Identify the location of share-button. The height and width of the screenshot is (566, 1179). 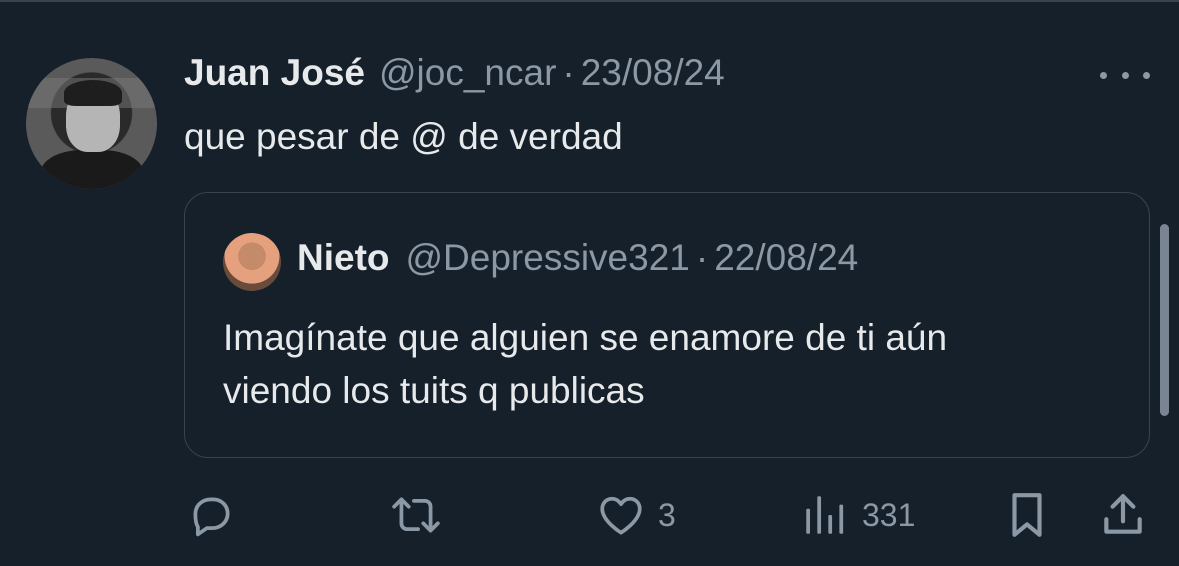
(1123, 515).